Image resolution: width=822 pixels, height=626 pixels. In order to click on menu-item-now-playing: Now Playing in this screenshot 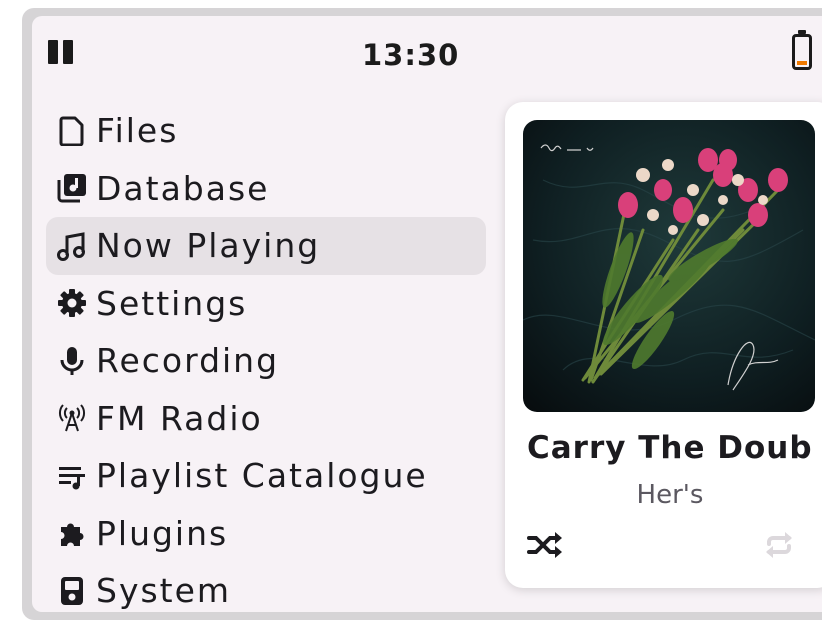, I will do `click(266, 246)`.